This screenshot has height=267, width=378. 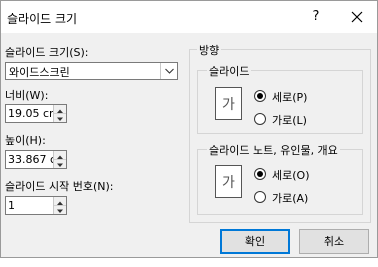 What do you see at coordinates (290, 198) in the screenshot?
I see `notes-landscape-label: 가로(A)` at bounding box center [290, 198].